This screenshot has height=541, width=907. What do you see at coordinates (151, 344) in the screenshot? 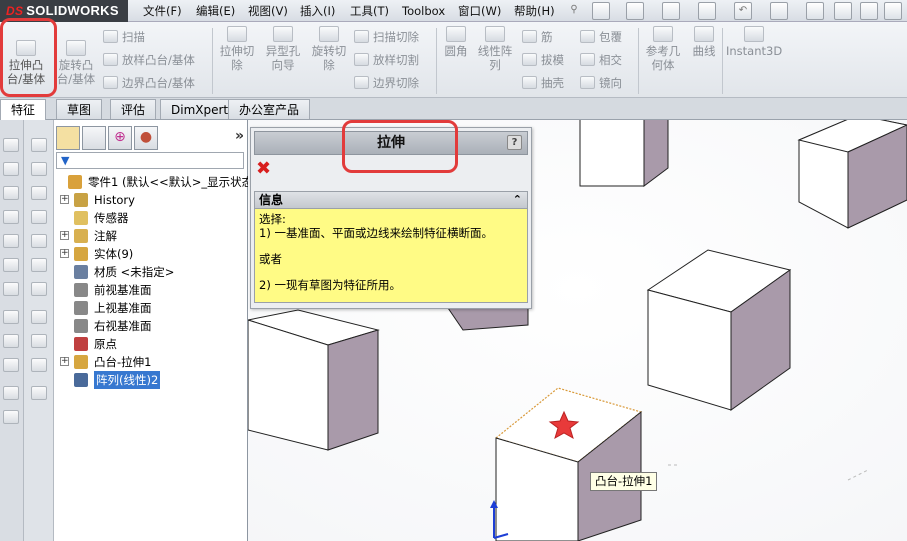
I see `tree-item: 原点` at bounding box center [151, 344].